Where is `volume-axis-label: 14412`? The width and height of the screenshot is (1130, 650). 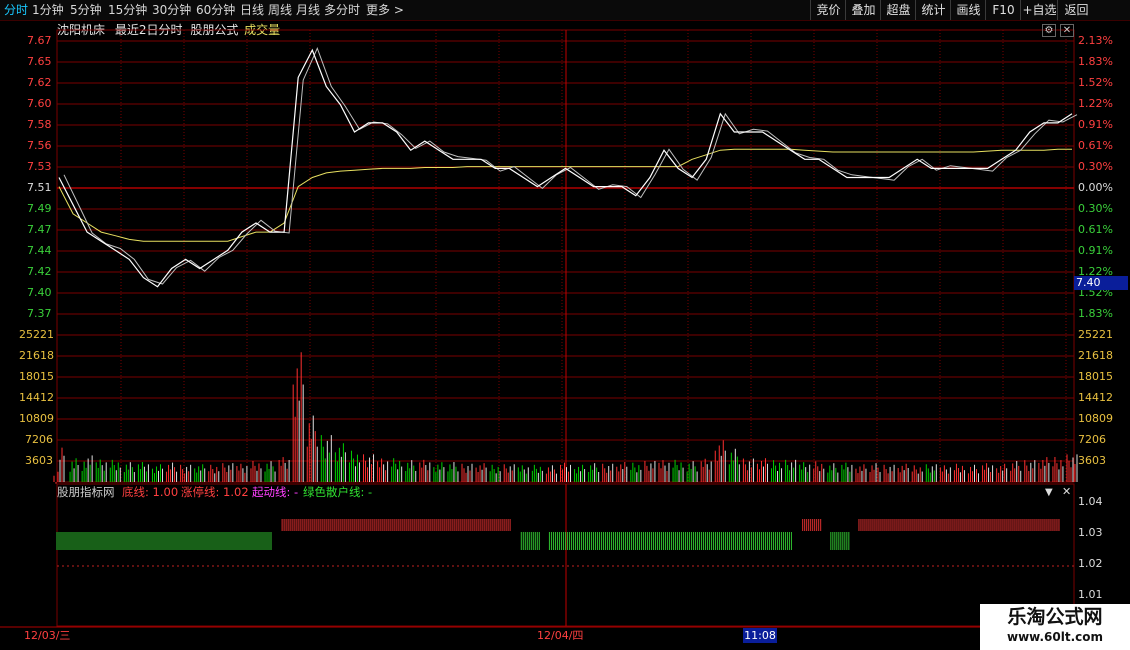
volume-axis-label: 14412 is located at coordinates (36, 397).